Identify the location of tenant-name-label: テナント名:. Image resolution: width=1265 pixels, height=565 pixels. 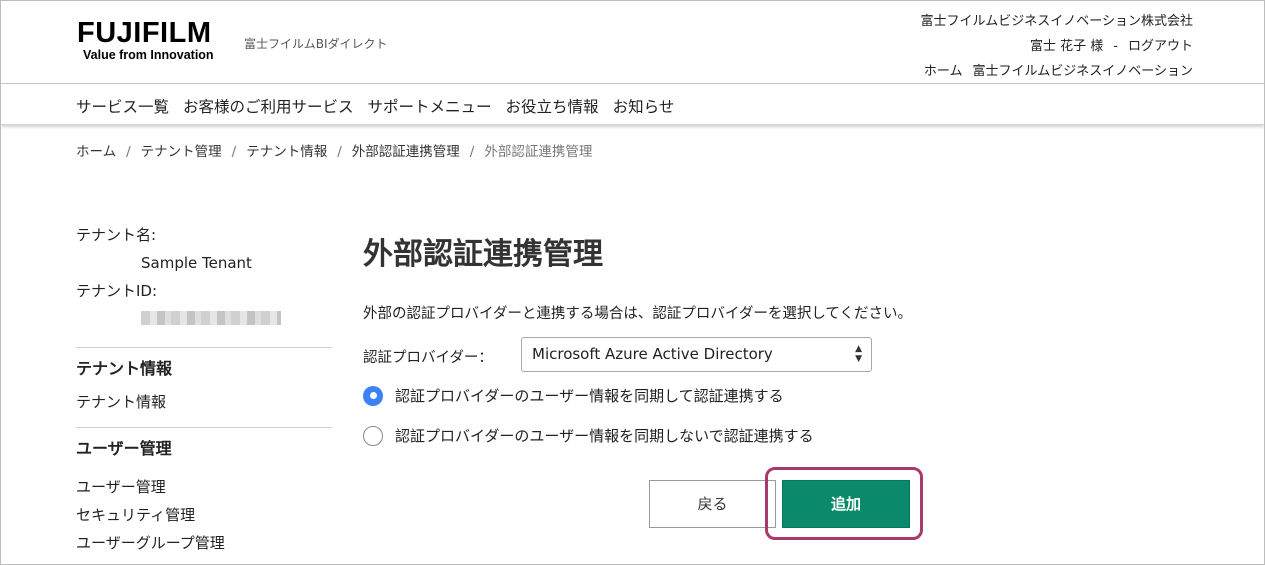
(116, 235).